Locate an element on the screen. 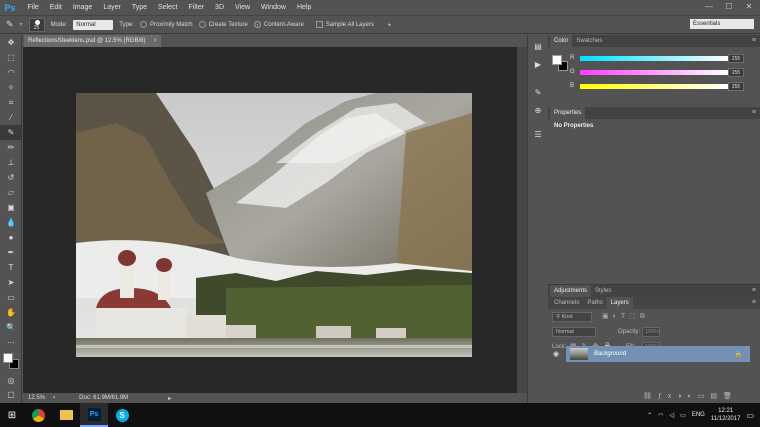 Image resolution: width=760 pixels, height=427 pixels. menu-select: Select is located at coordinates (168, 7).